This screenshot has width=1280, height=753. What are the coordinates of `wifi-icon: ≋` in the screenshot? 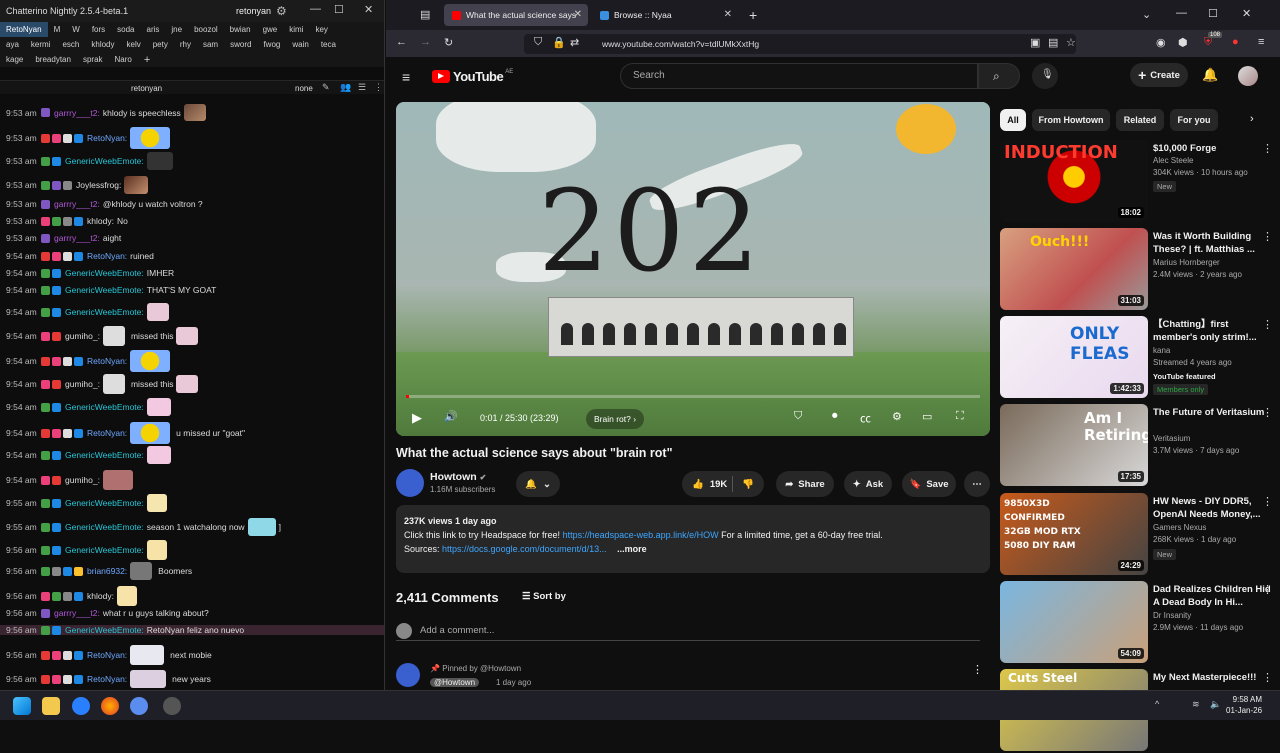 It's located at (1196, 704).